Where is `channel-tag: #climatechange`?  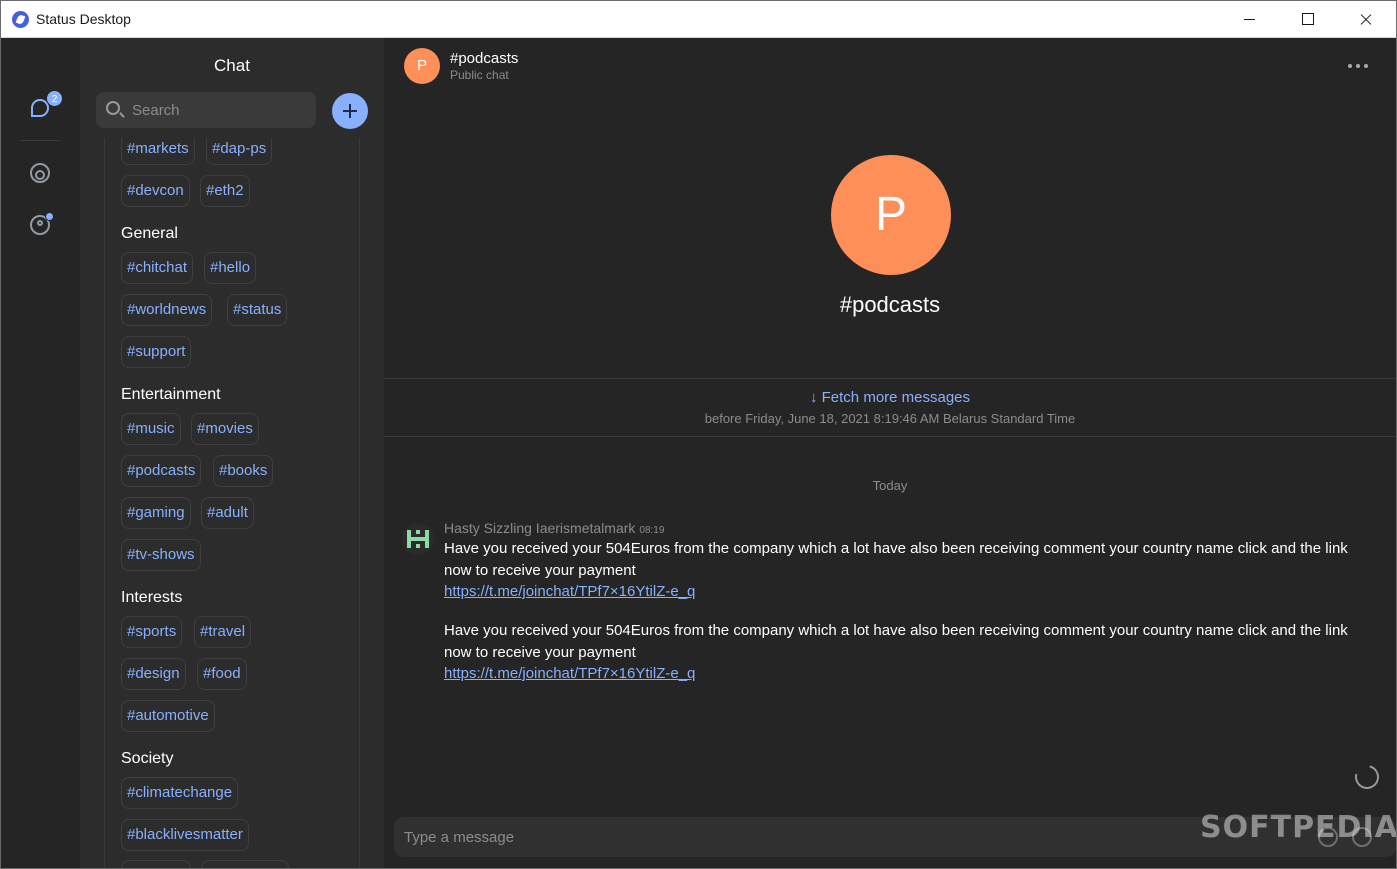 channel-tag: #climatechange is located at coordinates (180, 793).